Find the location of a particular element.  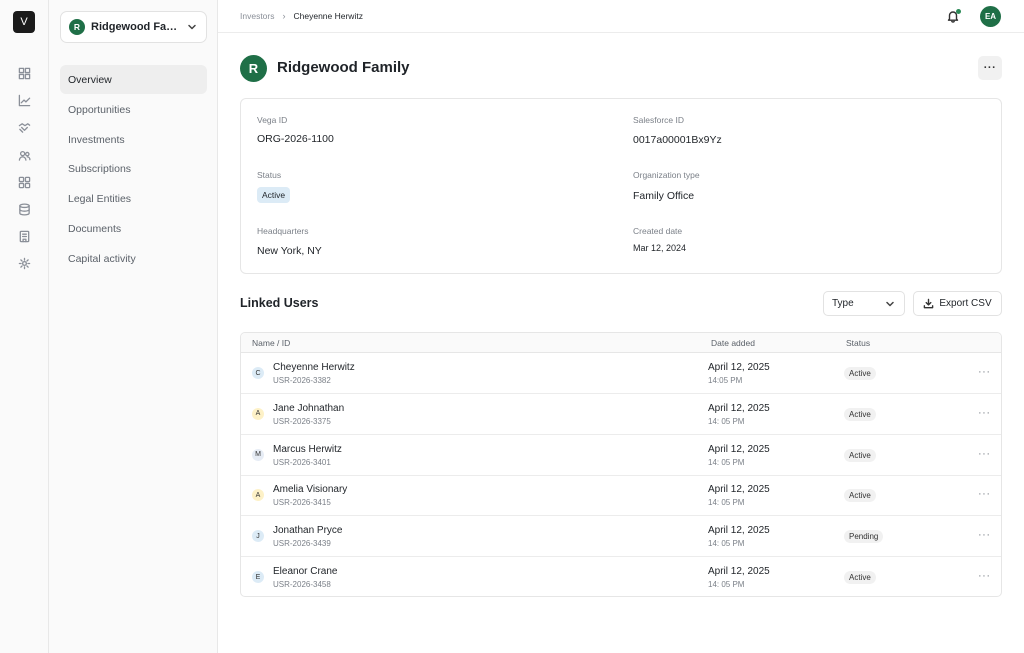

created-date-value: Mar 12, 2024 is located at coordinates (660, 248).